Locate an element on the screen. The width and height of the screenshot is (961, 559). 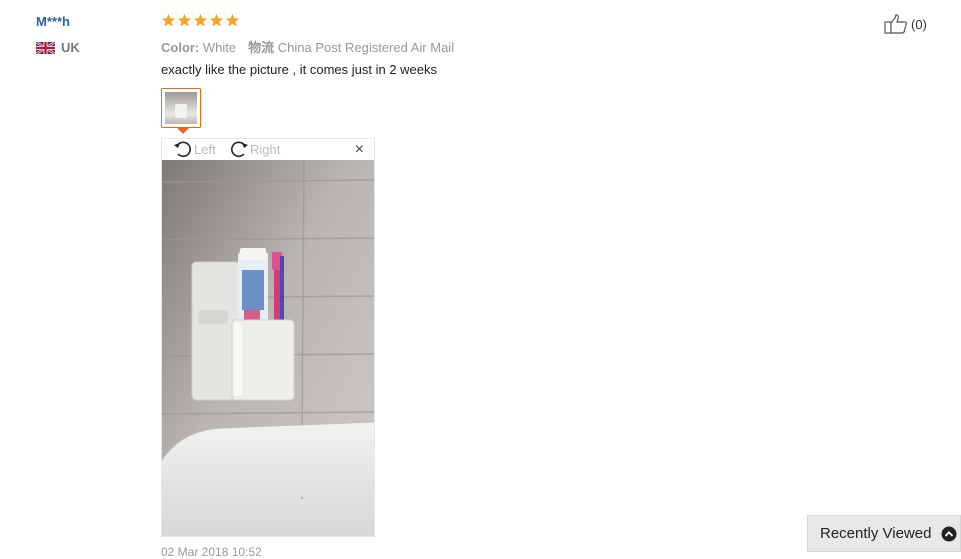
recently-viewed-button: Recently Viewed is located at coordinates (884, 533).